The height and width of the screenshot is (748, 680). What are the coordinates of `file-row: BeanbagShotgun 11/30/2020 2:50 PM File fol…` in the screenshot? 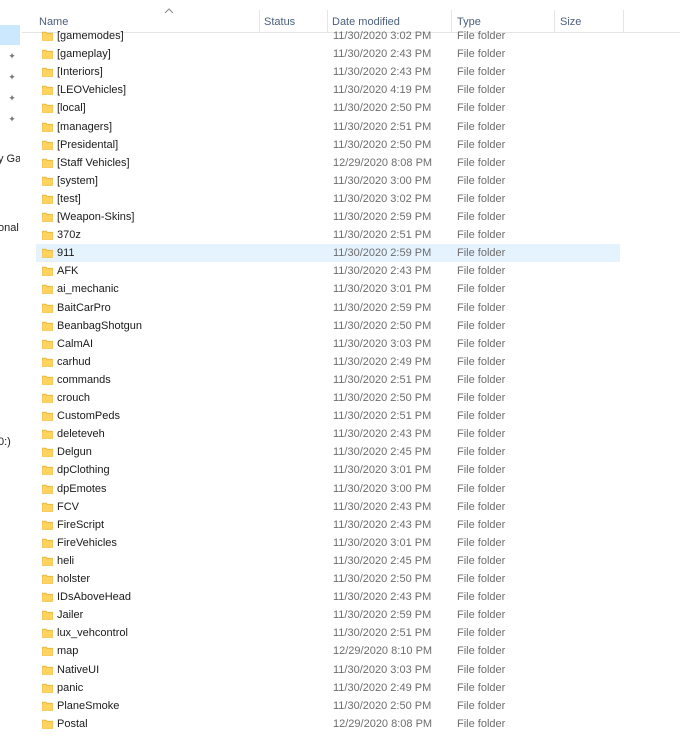 It's located at (328, 326).